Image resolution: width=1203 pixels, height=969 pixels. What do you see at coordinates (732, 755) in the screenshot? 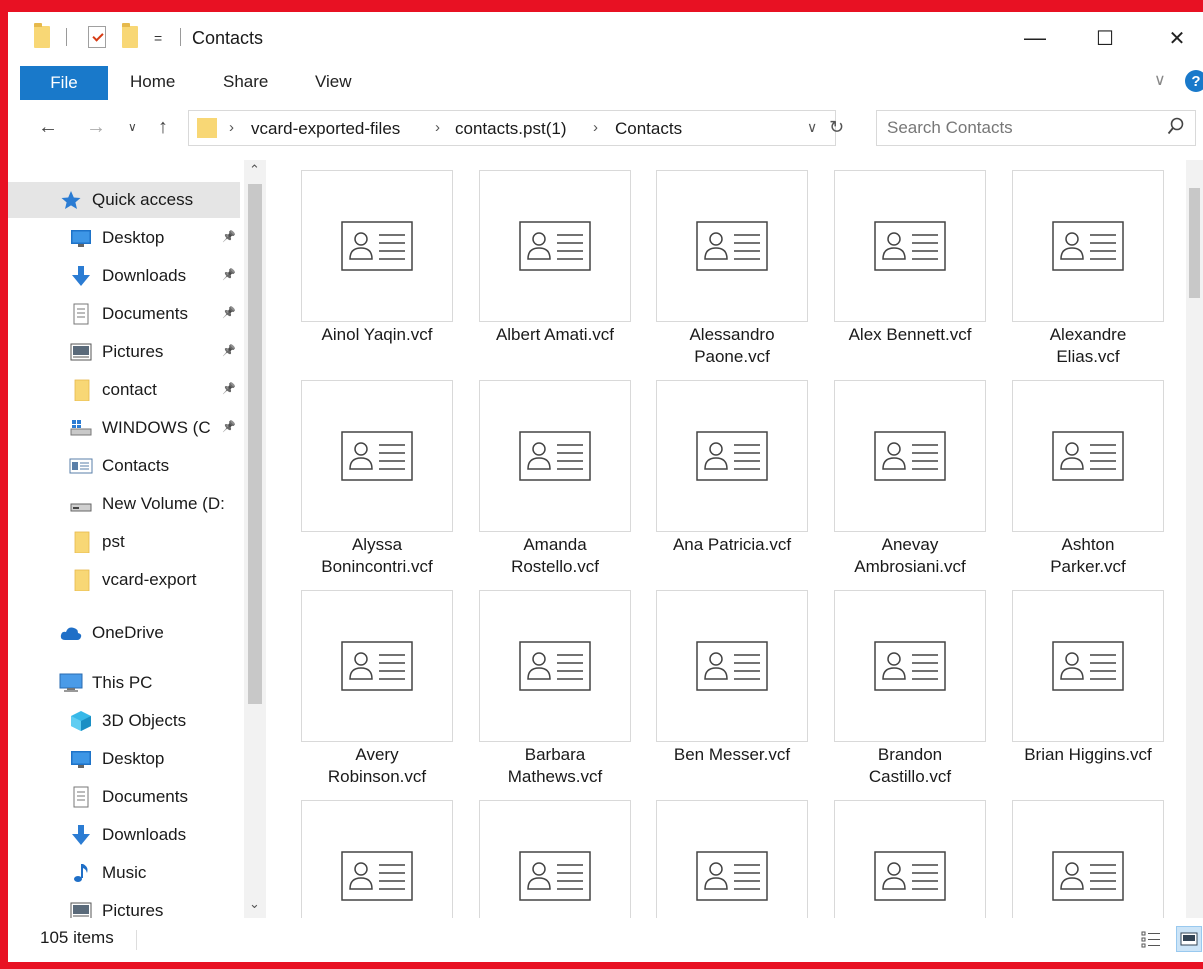
I see `file-name: Ben Messer.vcf` at bounding box center [732, 755].